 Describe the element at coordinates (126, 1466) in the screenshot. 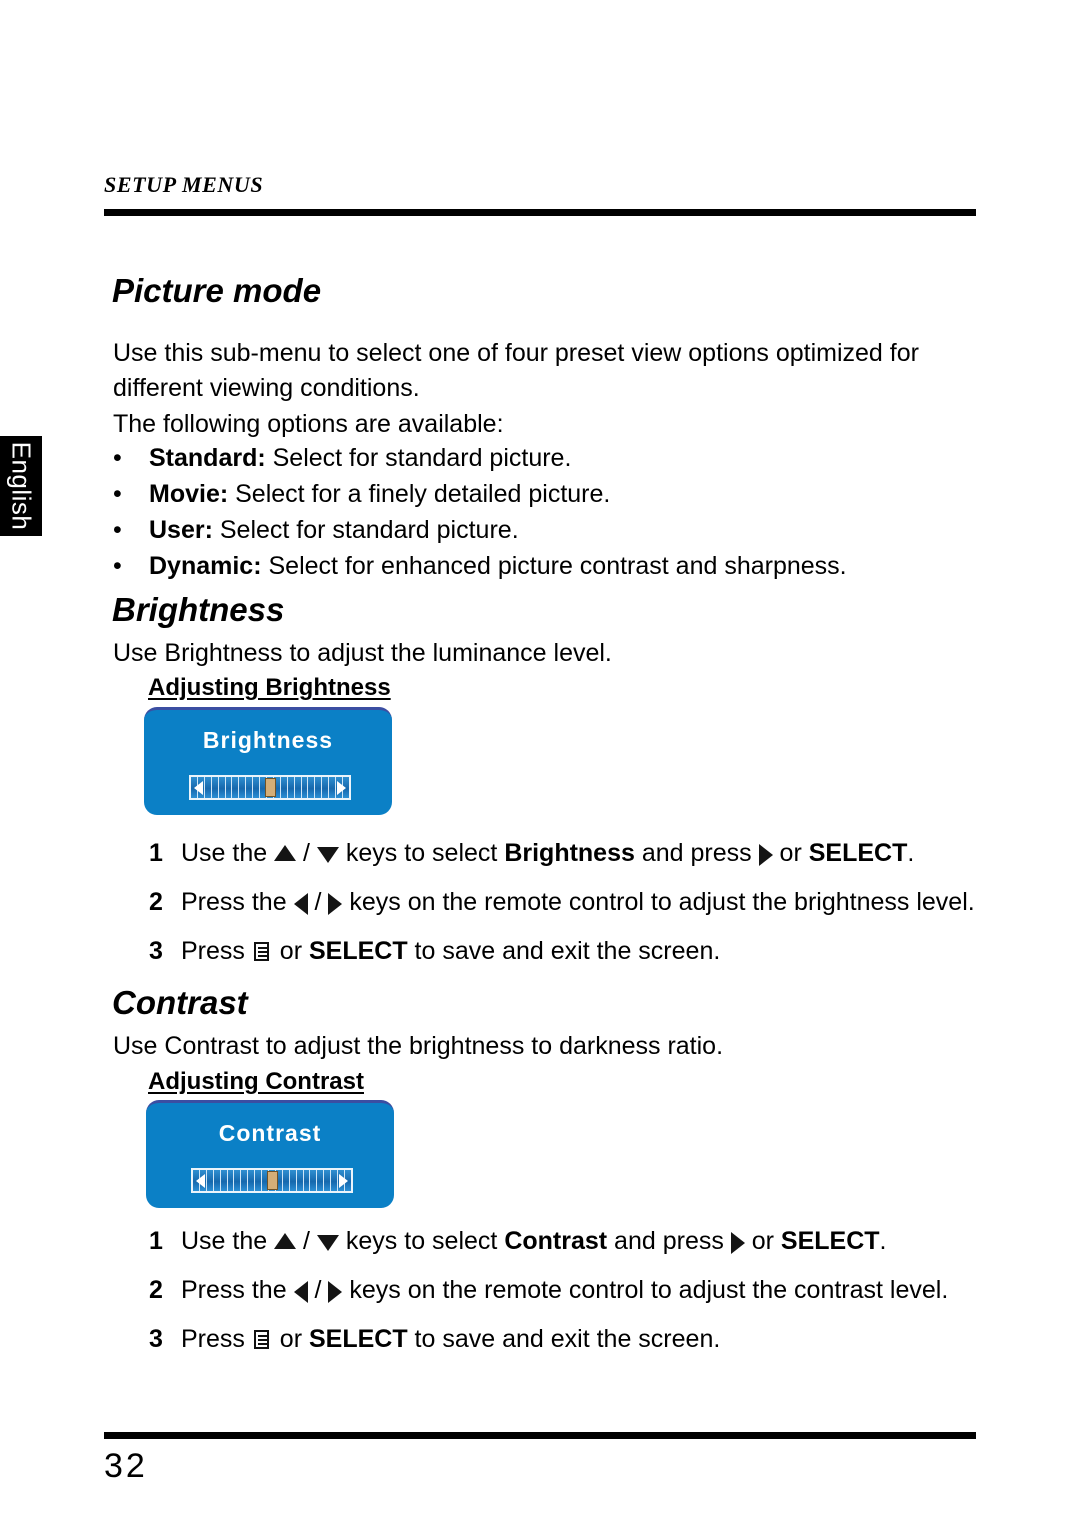

I see `page-number: 32` at that location.